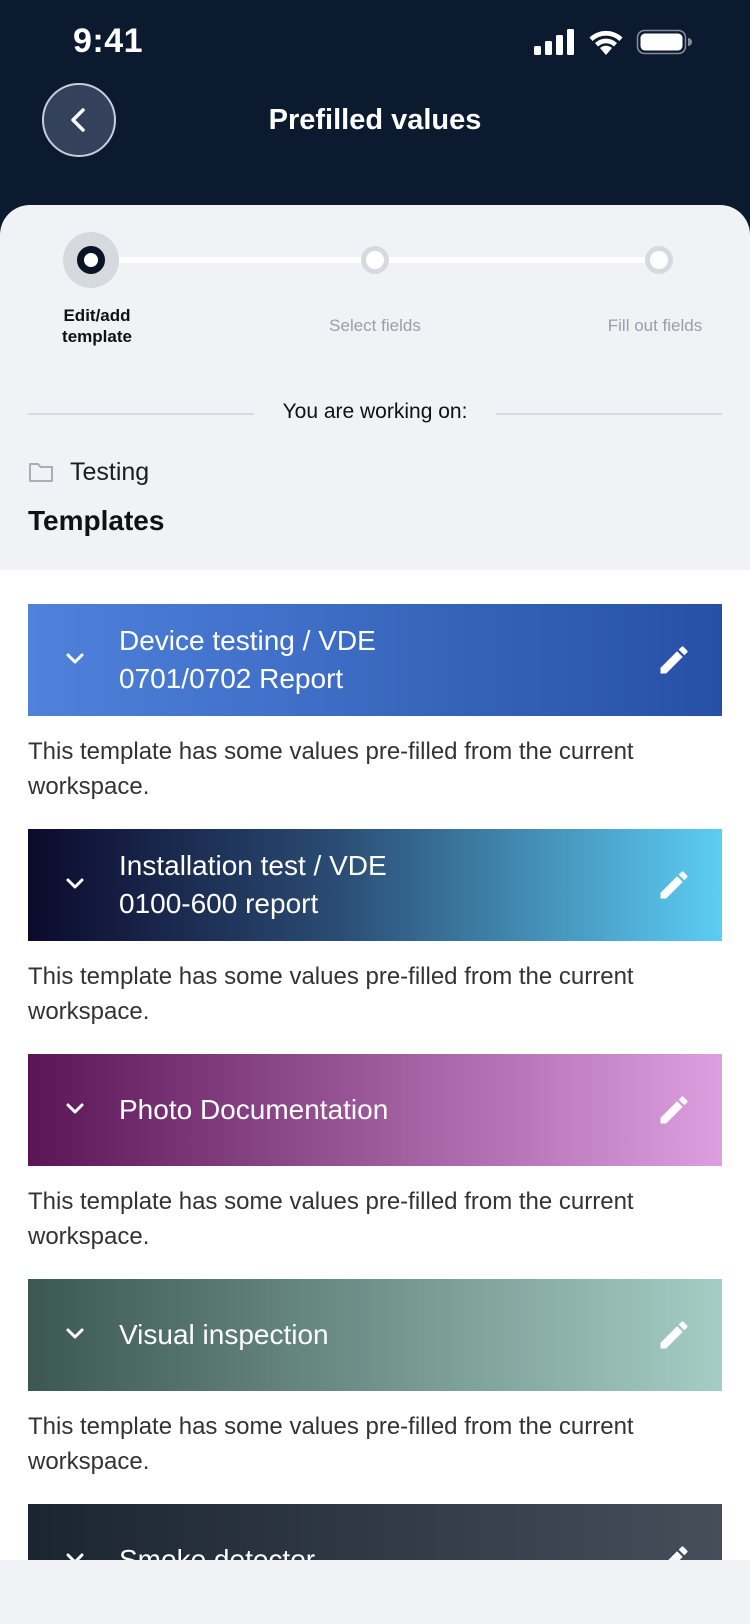  I want to click on template-title: Photo Documentation, so click(254, 1109).